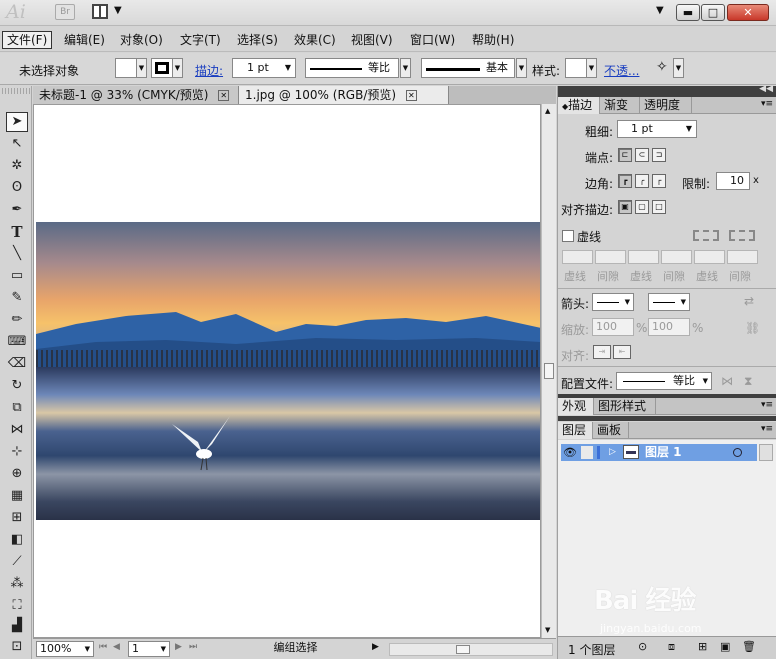 The width and height of the screenshot is (776, 659). What do you see at coordinates (570, 452) in the screenshot?
I see `visibility-eye-icon: 👁` at bounding box center [570, 452].